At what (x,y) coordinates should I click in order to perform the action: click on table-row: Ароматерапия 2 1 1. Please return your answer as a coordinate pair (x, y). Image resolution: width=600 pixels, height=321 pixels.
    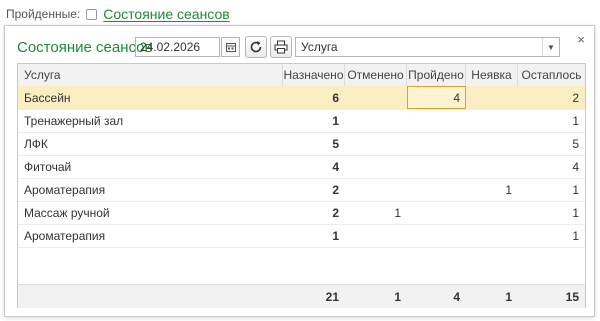
    Looking at the image, I should click on (301, 190).